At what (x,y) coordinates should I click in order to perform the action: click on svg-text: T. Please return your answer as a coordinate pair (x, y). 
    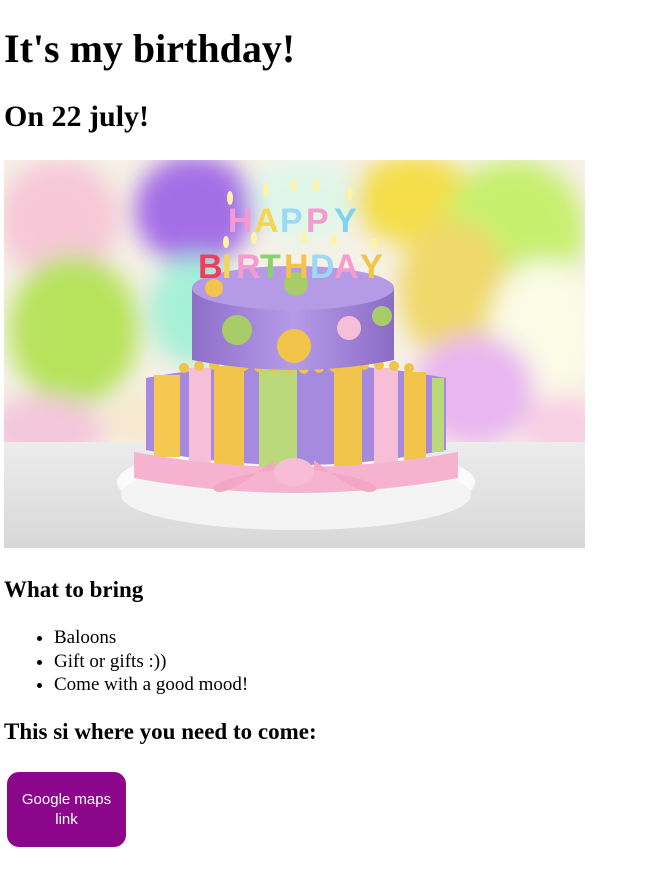
    Looking at the image, I should click on (270, 267).